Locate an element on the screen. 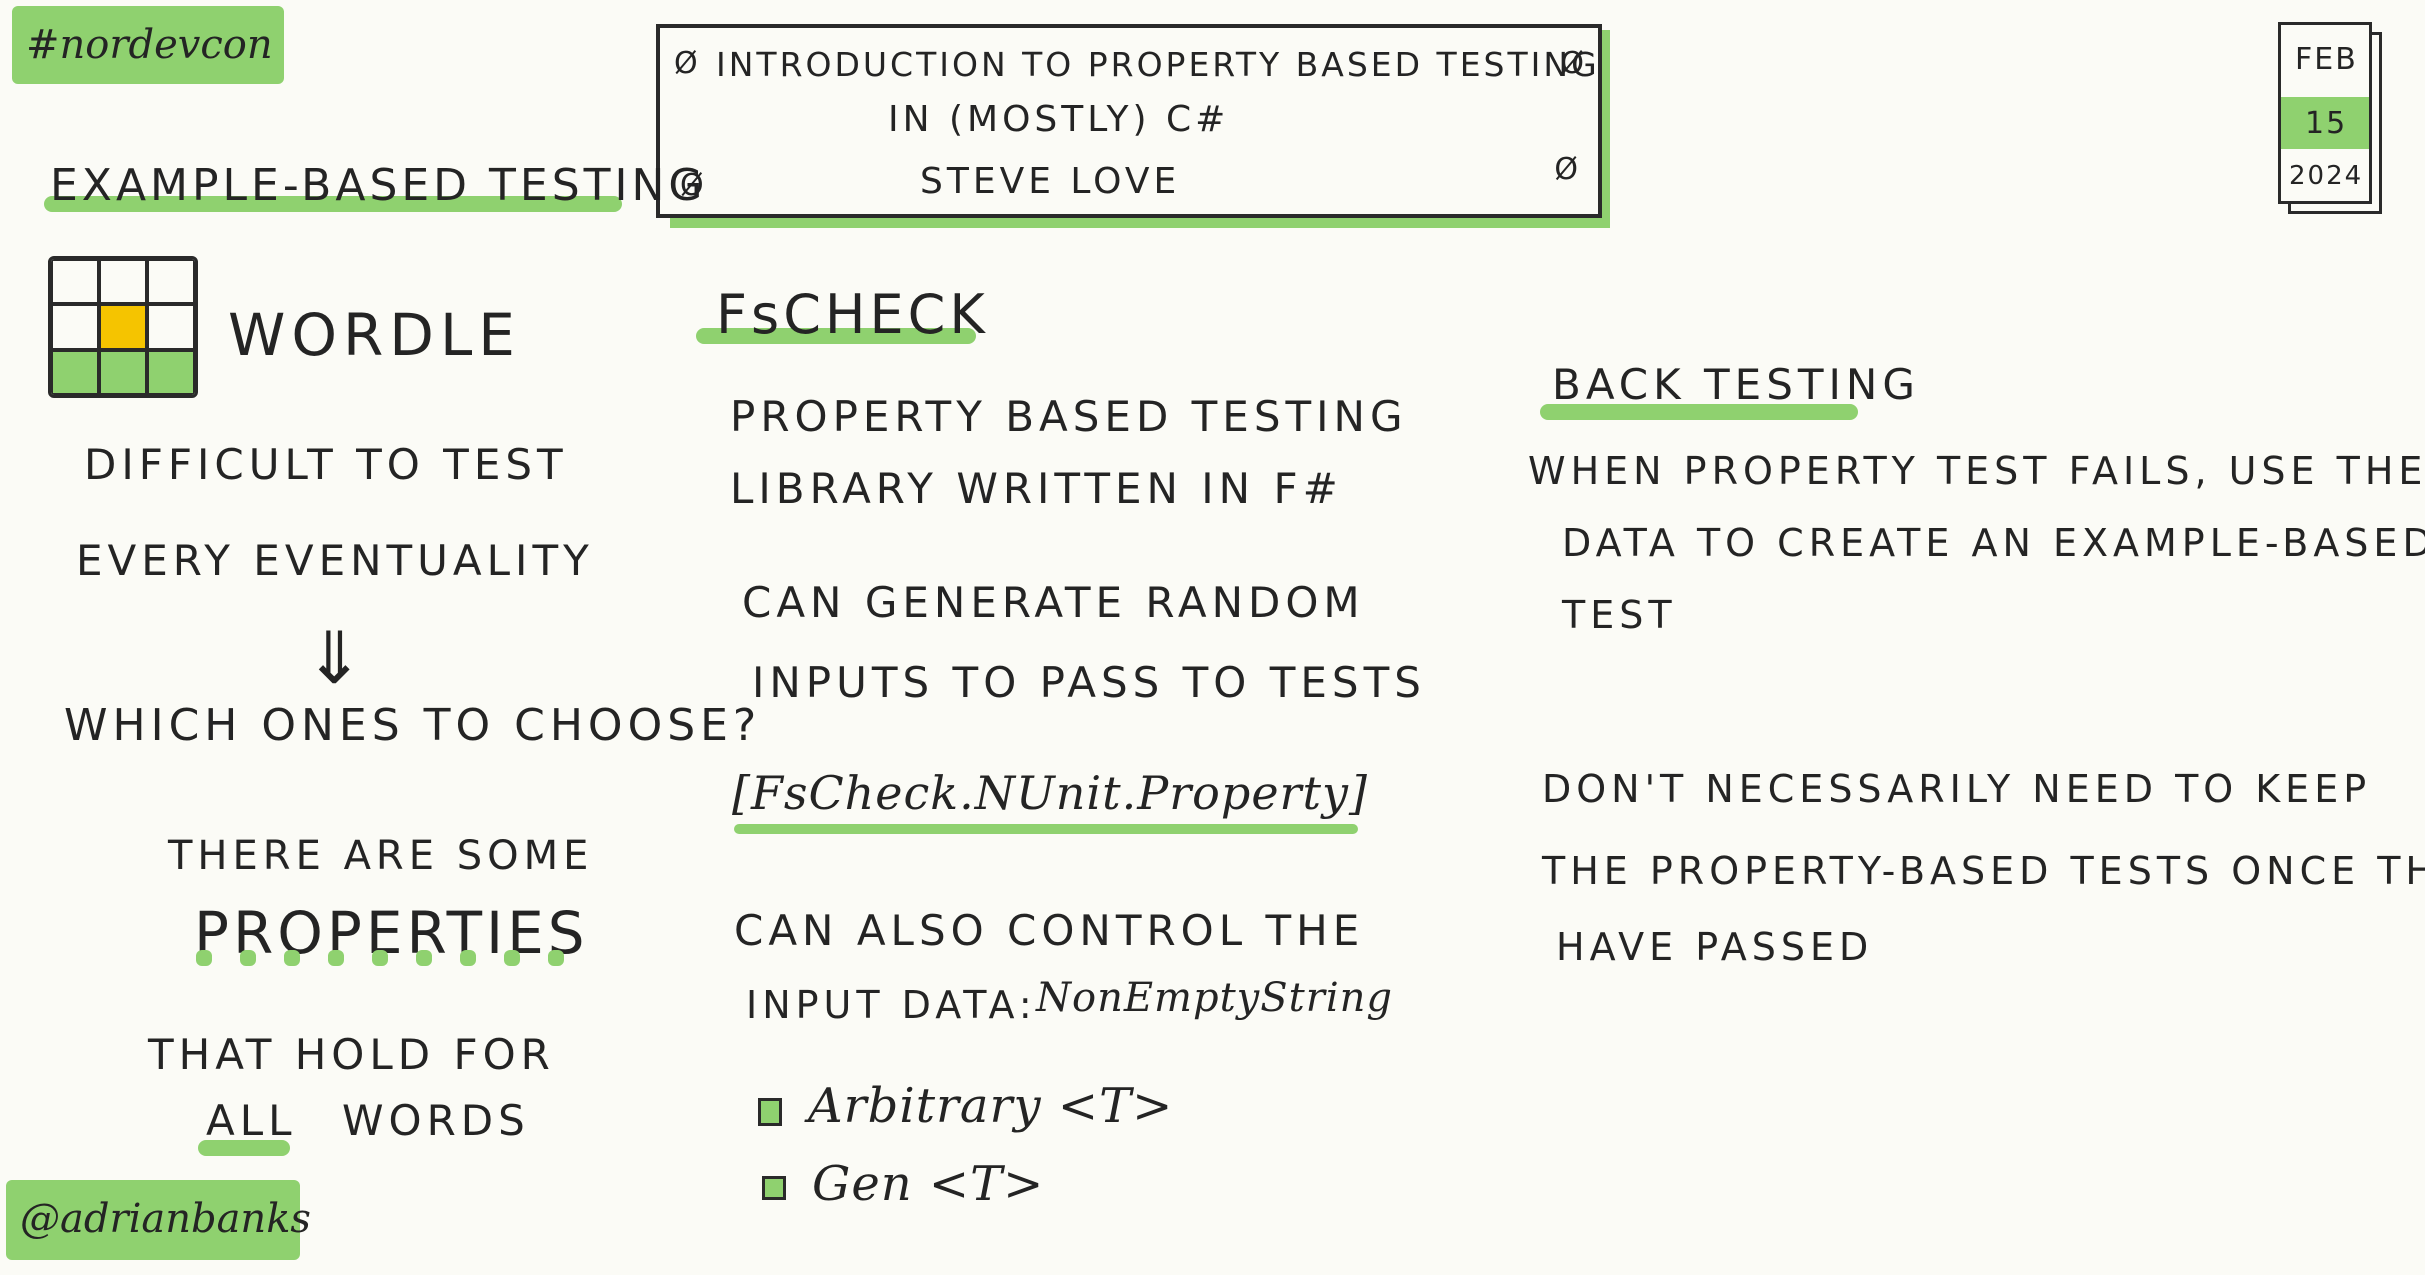  author-tag: @adrianbanks is located at coordinates (158, 1220).